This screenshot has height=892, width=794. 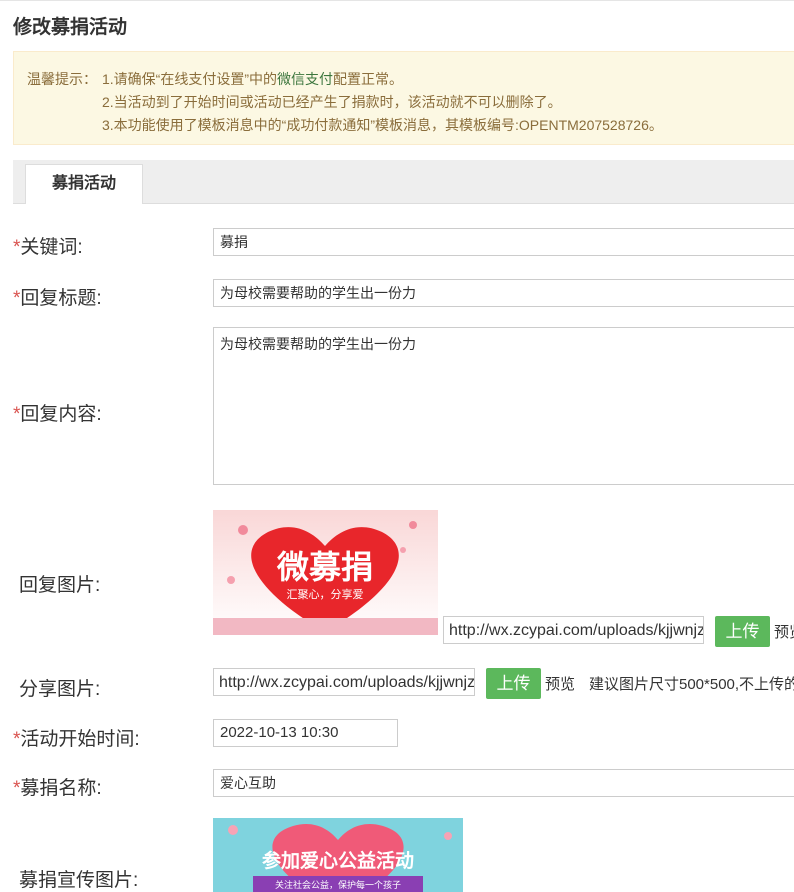 I want to click on tab-bar: 募捐活动, so click(x=403, y=182).